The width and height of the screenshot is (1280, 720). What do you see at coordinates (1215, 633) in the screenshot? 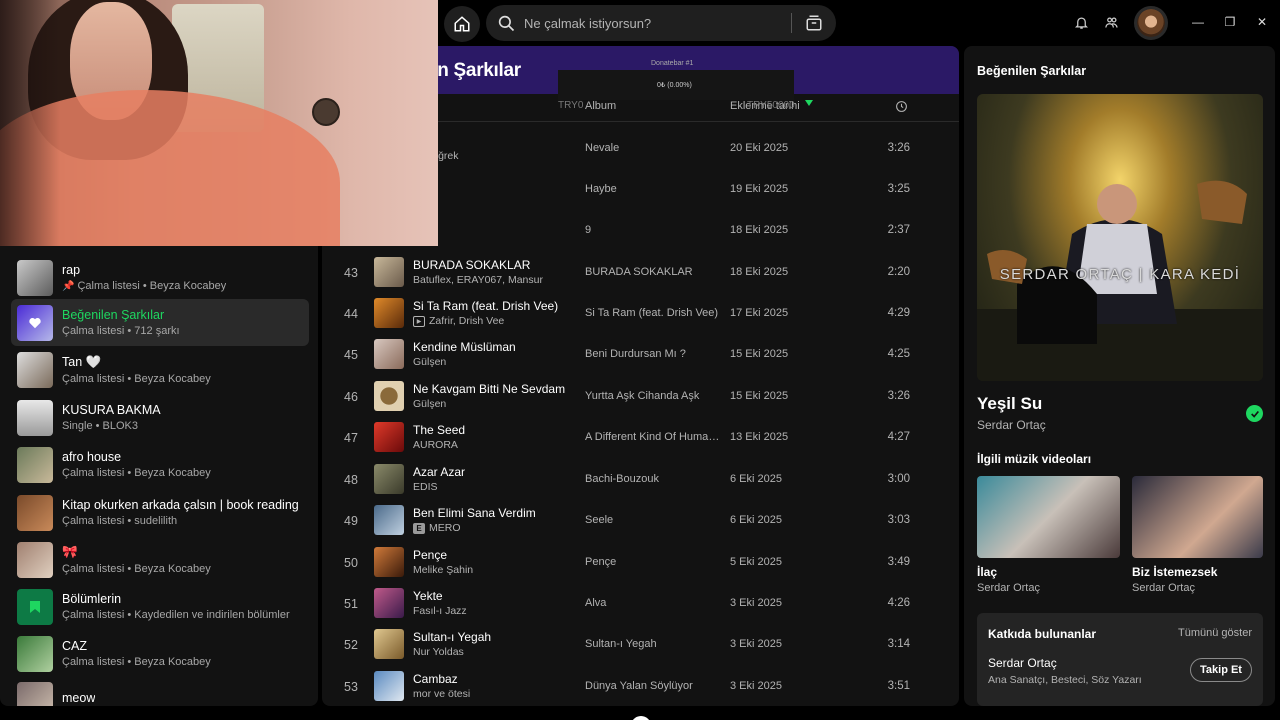
I see `show-all-link: Tümünü göster` at bounding box center [1215, 633].